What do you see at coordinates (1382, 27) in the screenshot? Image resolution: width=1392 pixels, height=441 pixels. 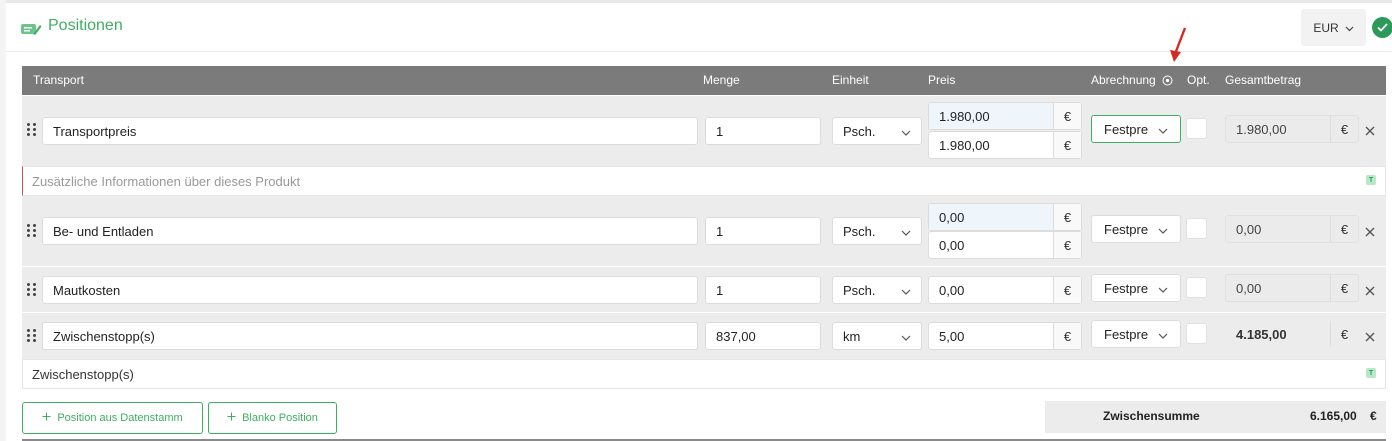 I see `check-icon` at bounding box center [1382, 27].